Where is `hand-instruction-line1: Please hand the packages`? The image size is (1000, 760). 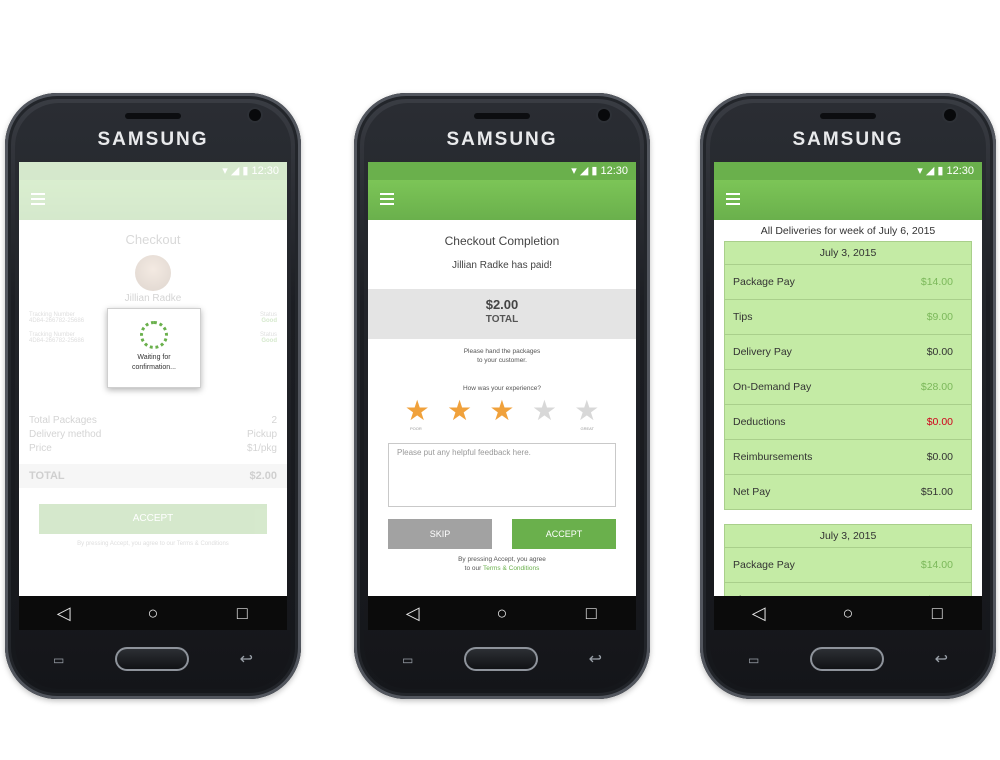
hand-instruction-line1: Please hand the packages is located at coordinates (502, 351).